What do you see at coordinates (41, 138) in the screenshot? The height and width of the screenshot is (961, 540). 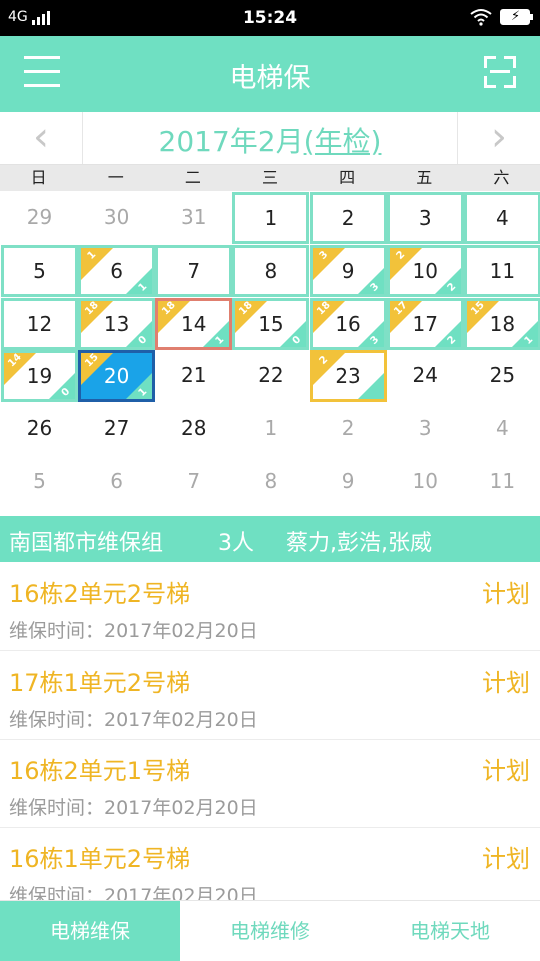 I see `chevron-left-icon: ‹` at bounding box center [41, 138].